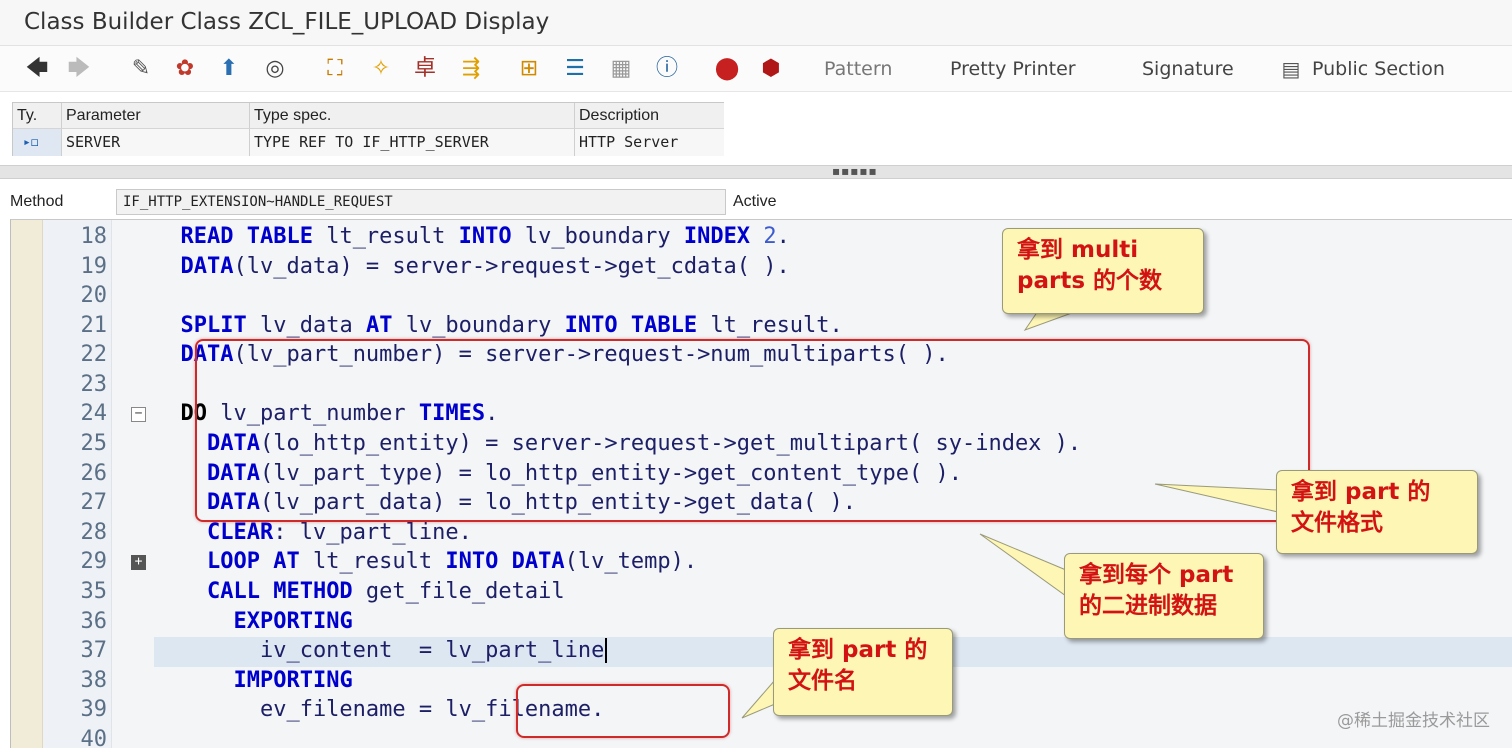  I want to click on callout-multiparts: 拿到 multi parts 的个数, so click(1103, 271).